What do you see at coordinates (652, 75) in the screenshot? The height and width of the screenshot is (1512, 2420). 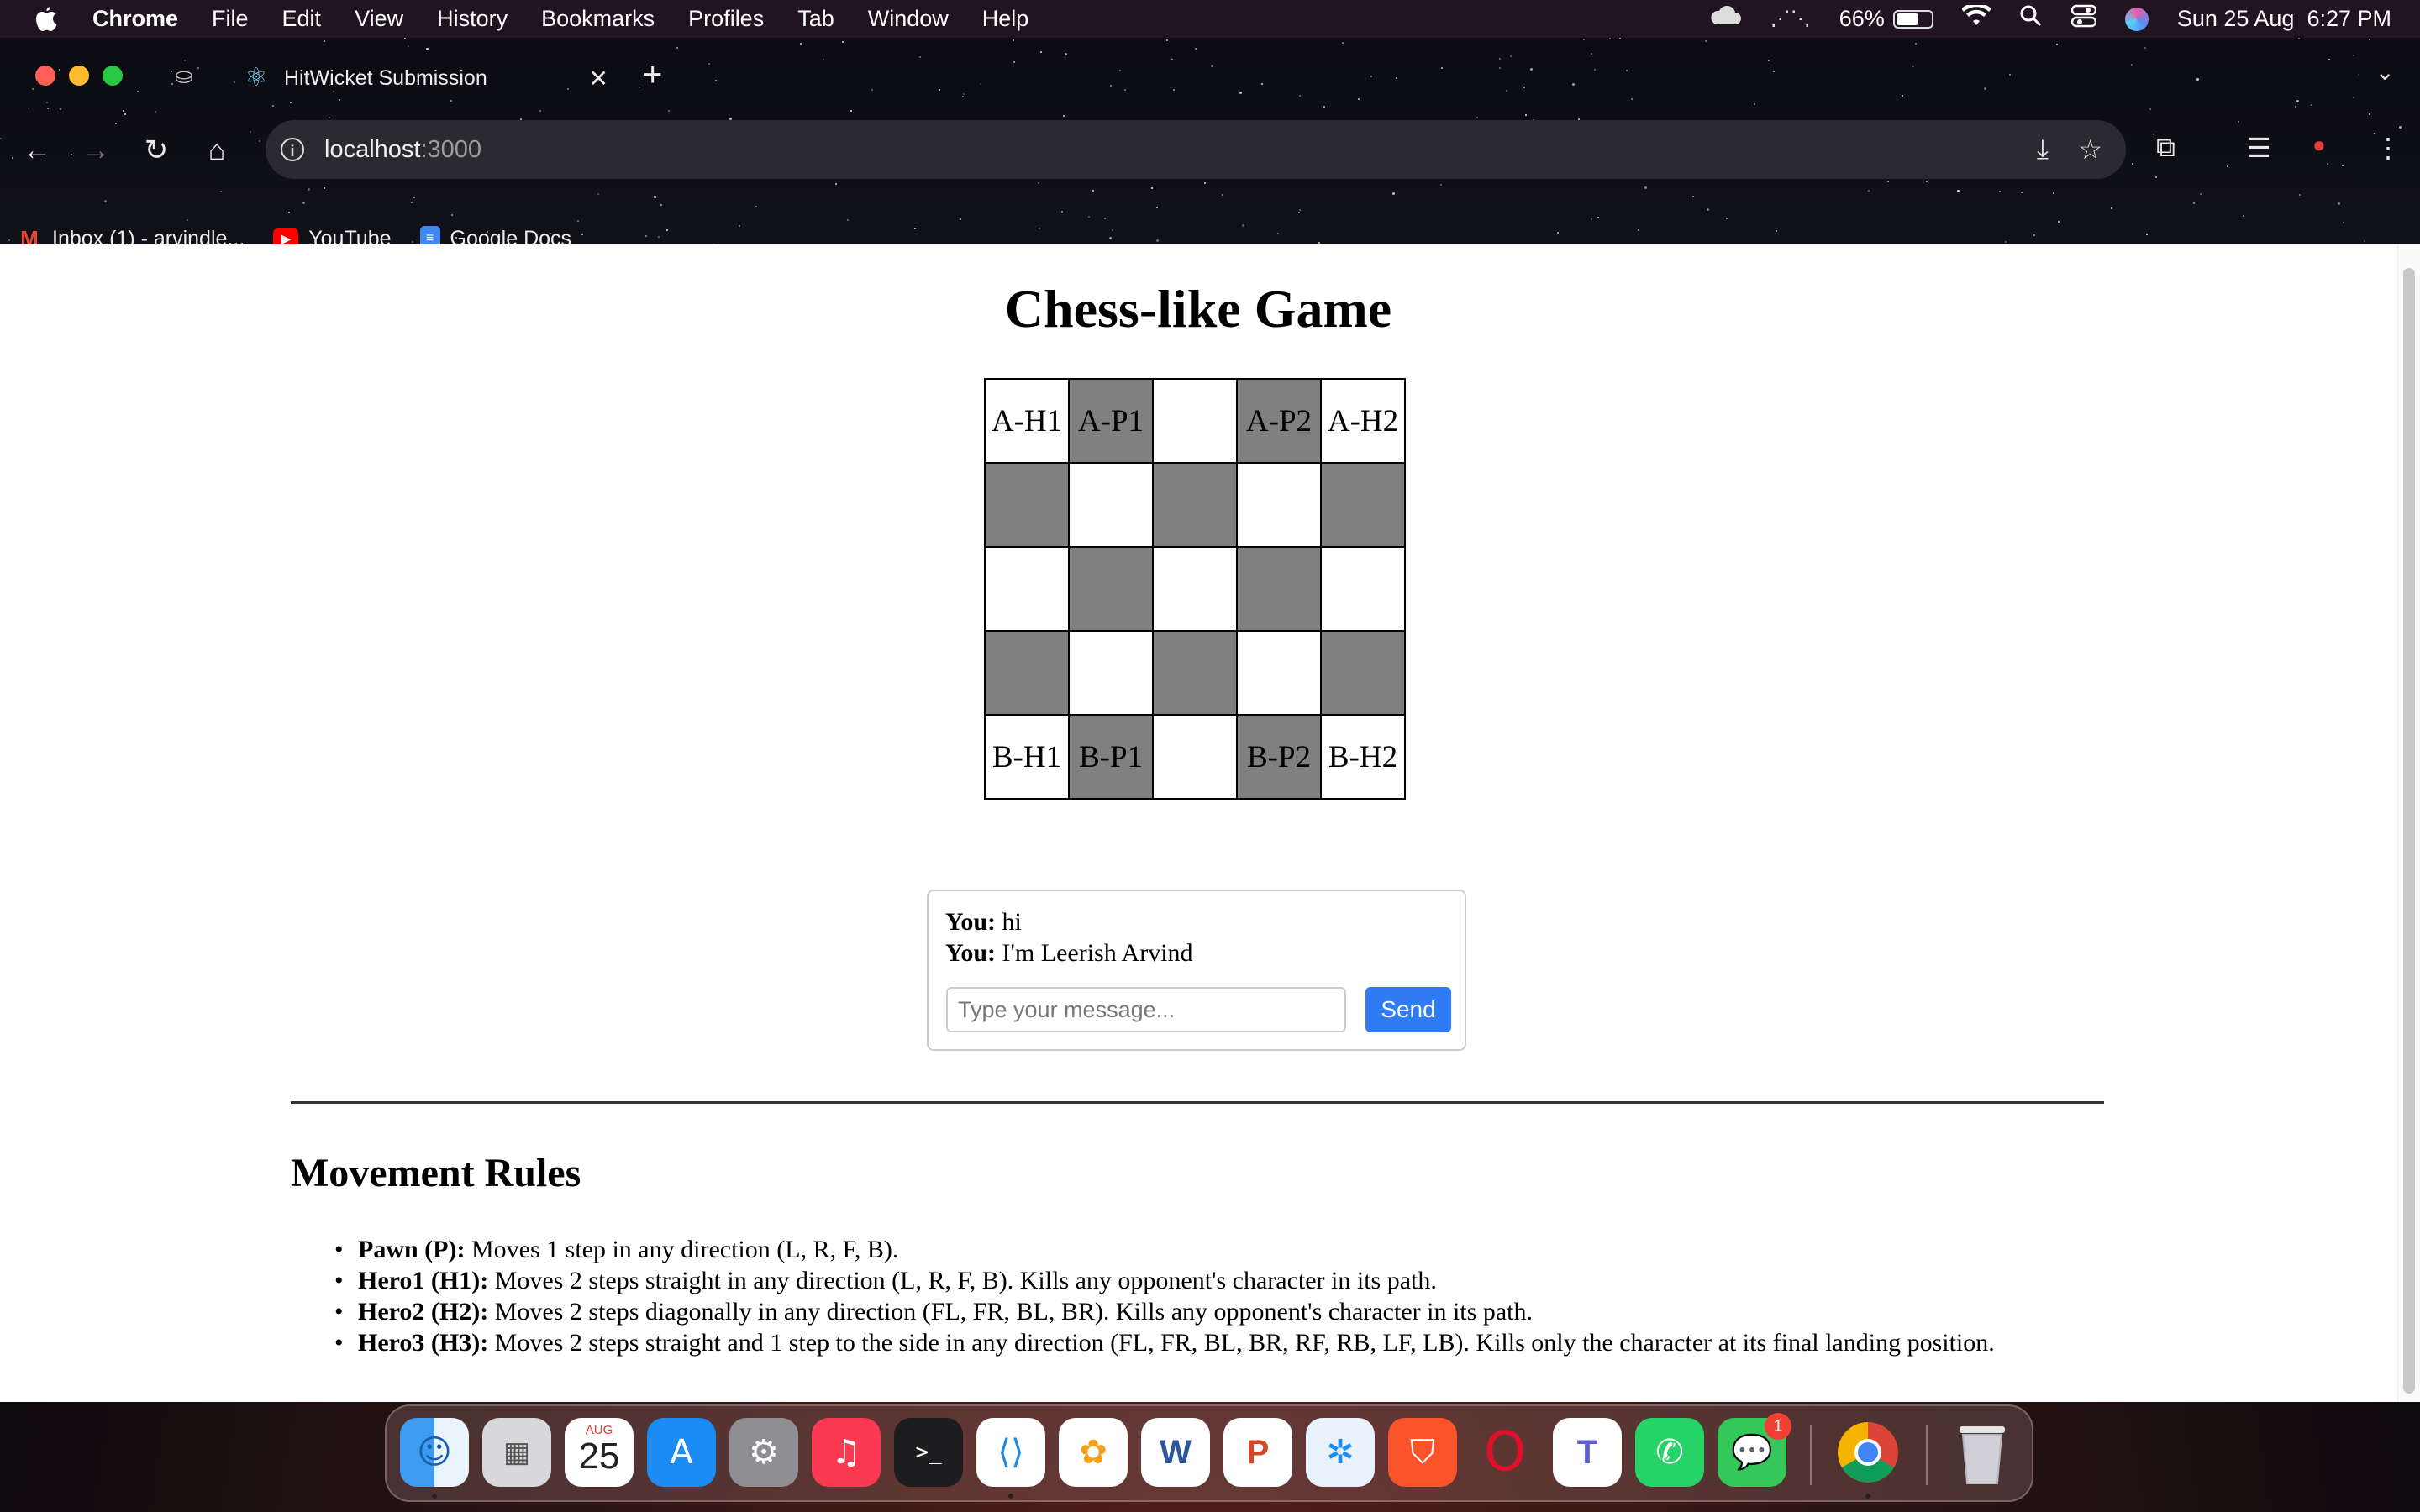 I see `new-tab-button: +` at bounding box center [652, 75].